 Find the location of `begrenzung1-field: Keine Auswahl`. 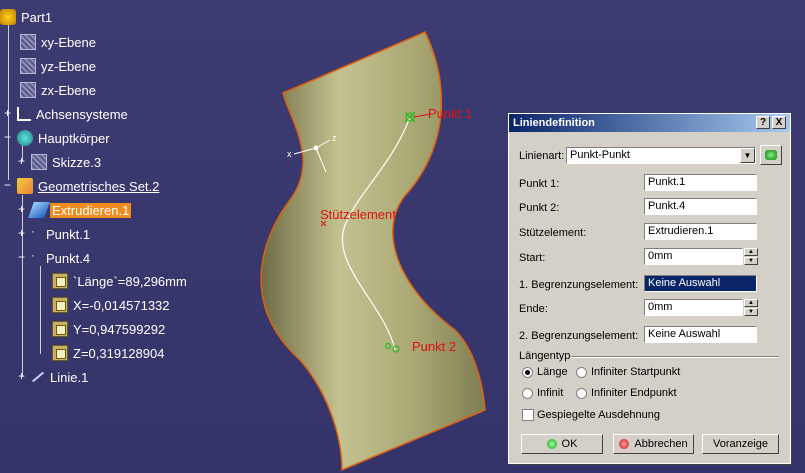

begrenzung1-field: Keine Auswahl is located at coordinates (700, 283).